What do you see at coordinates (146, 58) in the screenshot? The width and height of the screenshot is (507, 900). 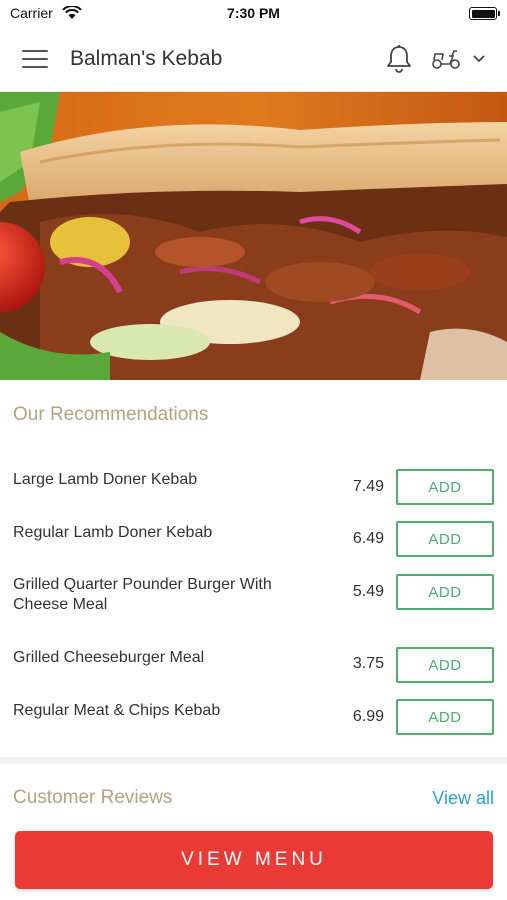 I see `app-title: Balman's Kebab` at bounding box center [146, 58].